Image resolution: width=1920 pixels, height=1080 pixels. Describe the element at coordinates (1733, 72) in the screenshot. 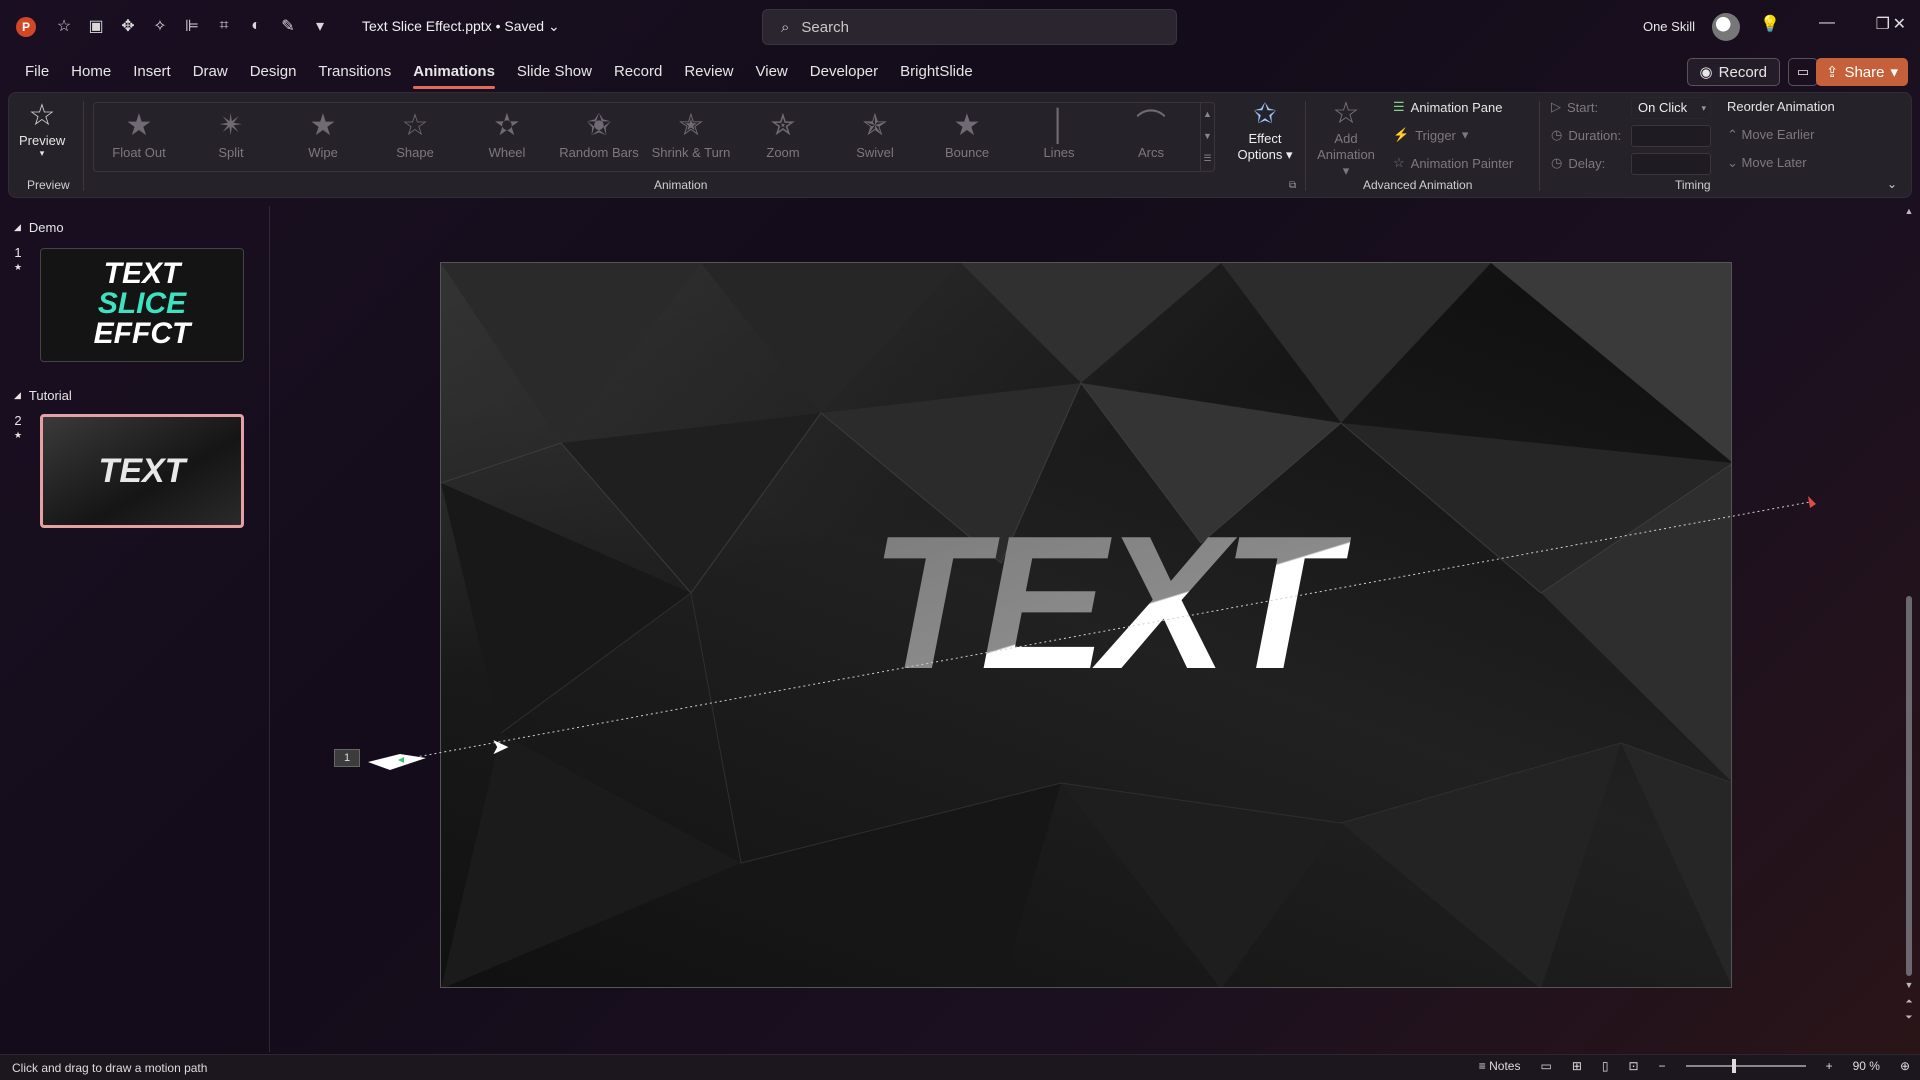

I see `record-button: ◉ Record` at that location.